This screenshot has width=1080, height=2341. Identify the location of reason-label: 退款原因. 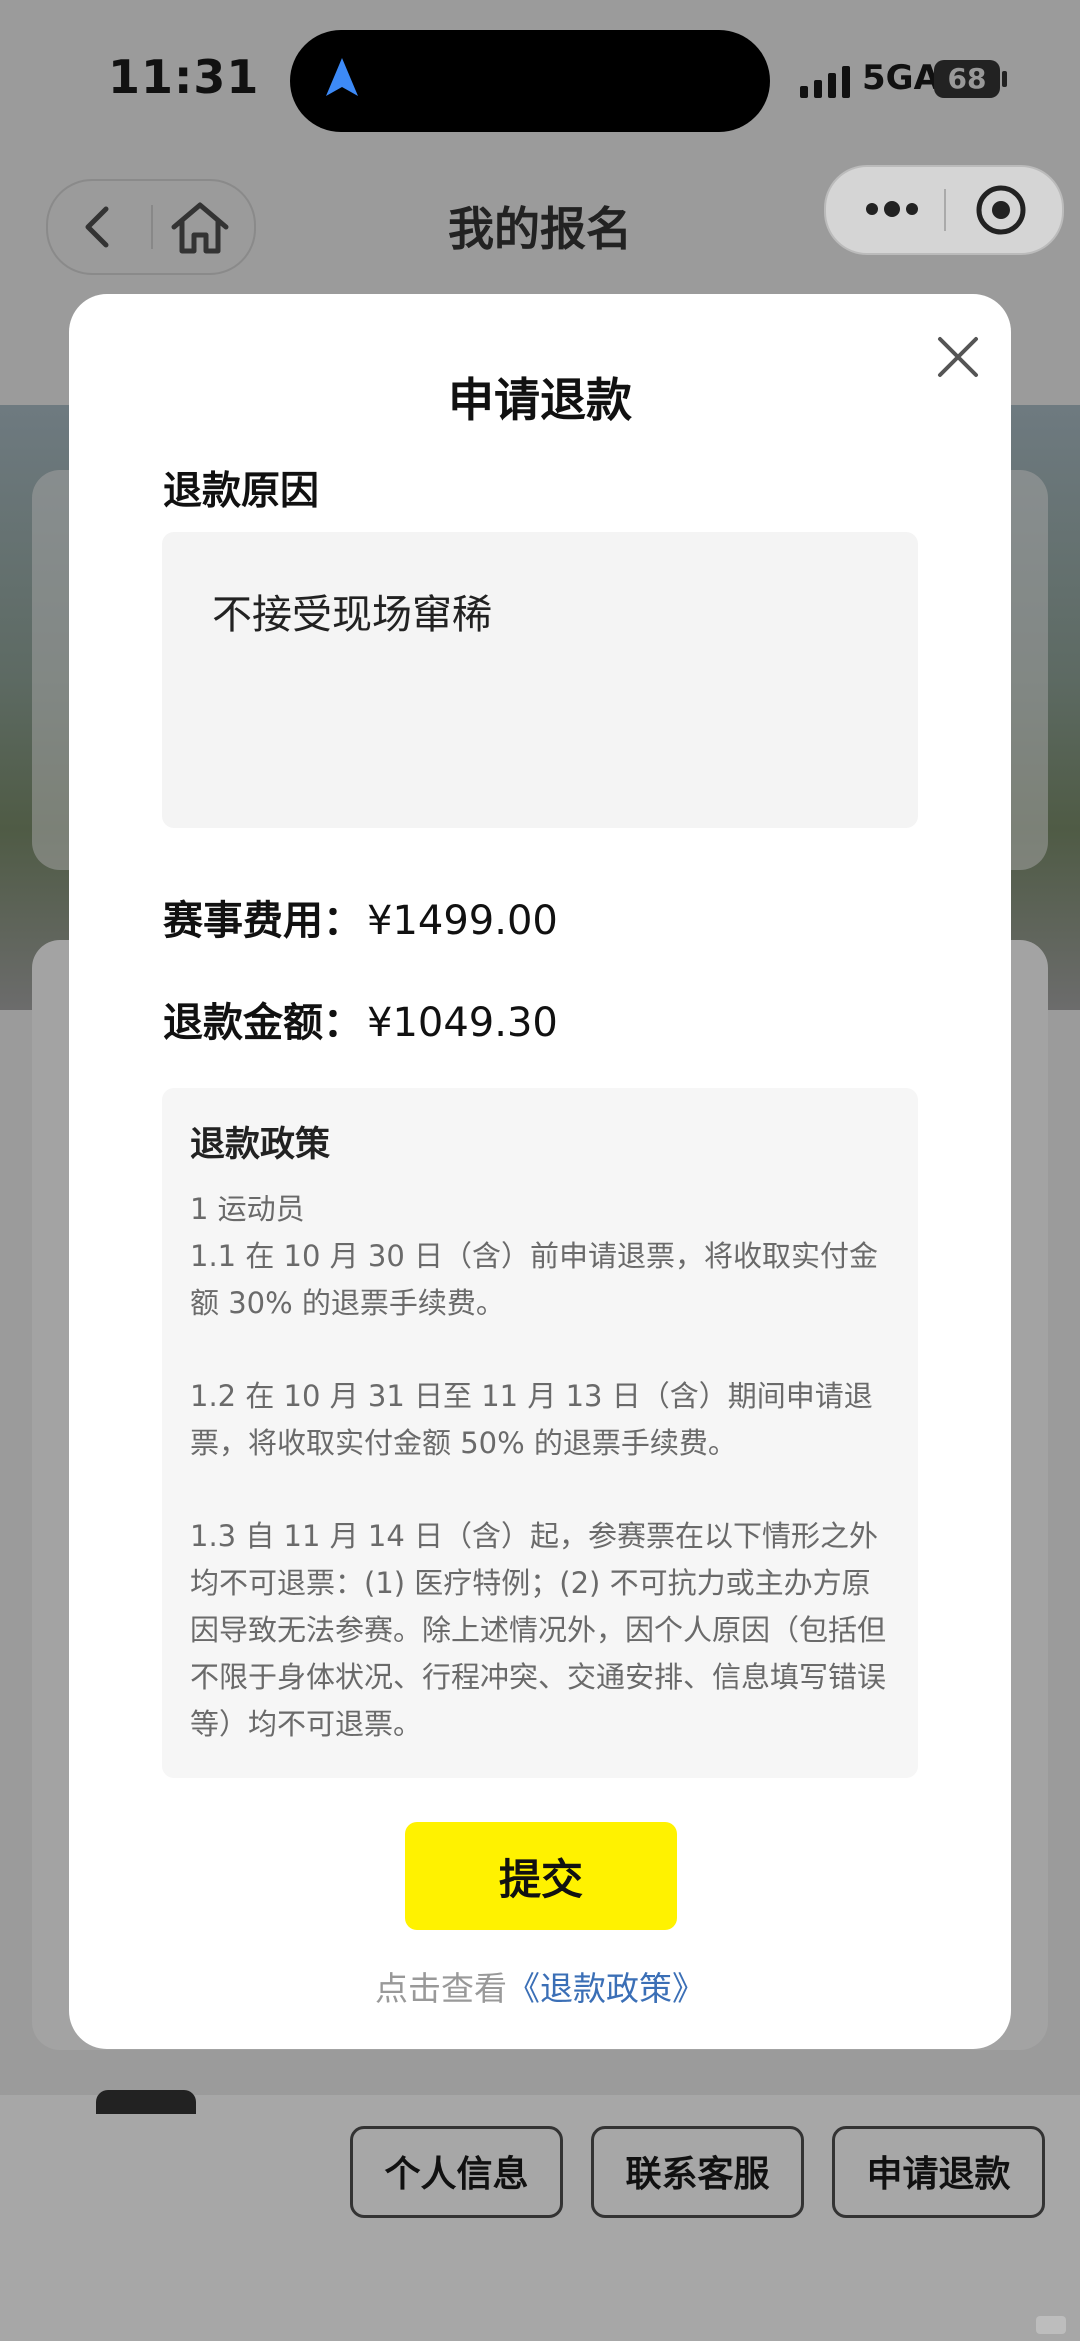
(241, 491).